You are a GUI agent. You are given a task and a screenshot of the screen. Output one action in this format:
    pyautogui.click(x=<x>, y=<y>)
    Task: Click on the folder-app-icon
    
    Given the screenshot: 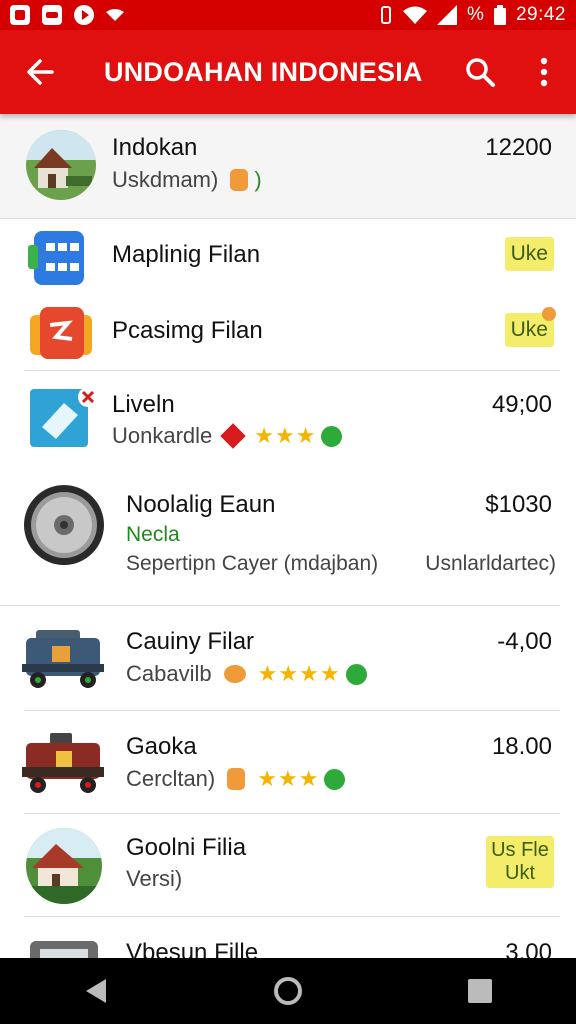 What is the action you would take?
    pyautogui.click(x=61, y=333)
    